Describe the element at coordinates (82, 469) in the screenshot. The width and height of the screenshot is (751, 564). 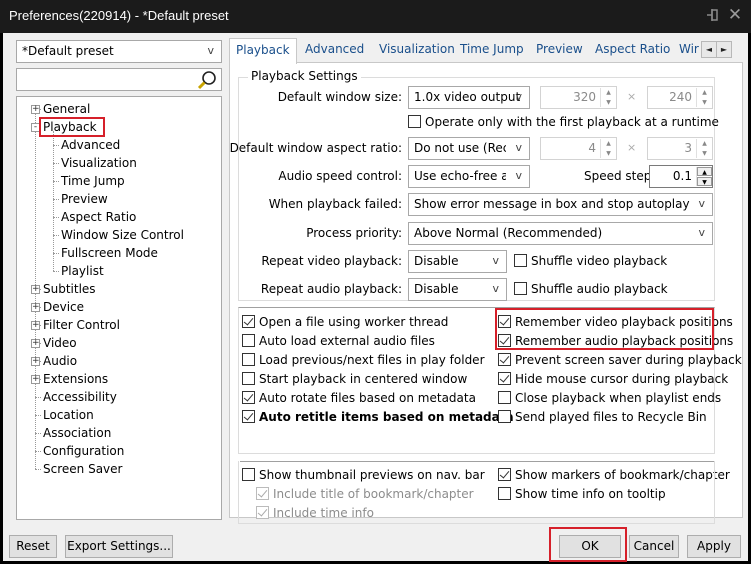
I see `tree-item-screen-saver: Screen Saver` at that location.